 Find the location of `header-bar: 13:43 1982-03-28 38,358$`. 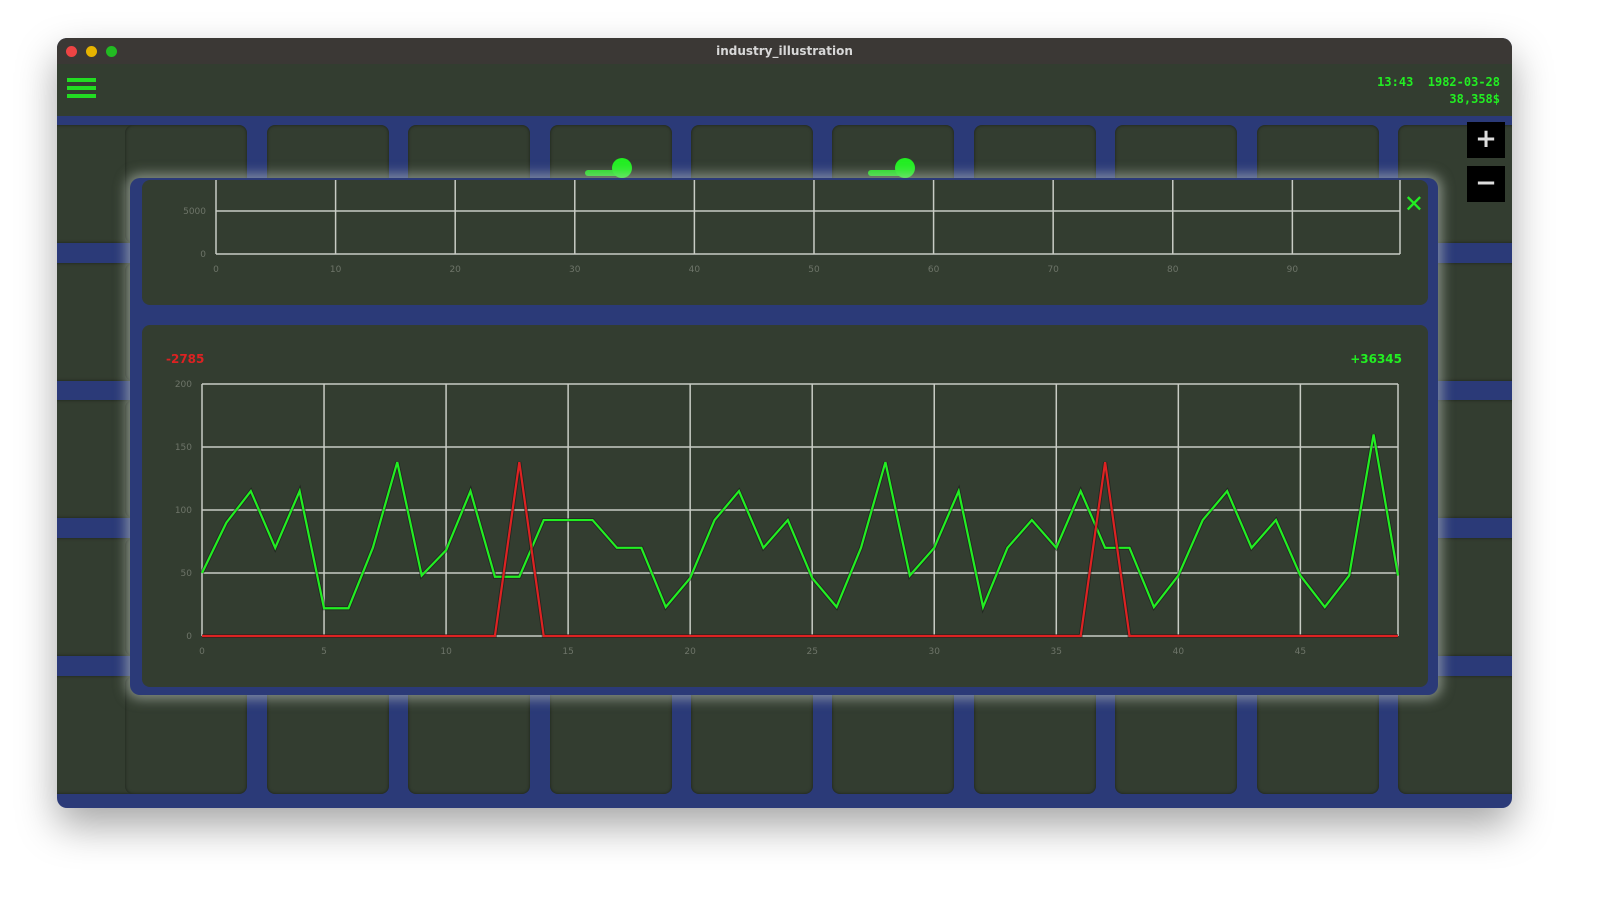

header-bar: 13:43 1982-03-28 38,358$ is located at coordinates (784, 90).